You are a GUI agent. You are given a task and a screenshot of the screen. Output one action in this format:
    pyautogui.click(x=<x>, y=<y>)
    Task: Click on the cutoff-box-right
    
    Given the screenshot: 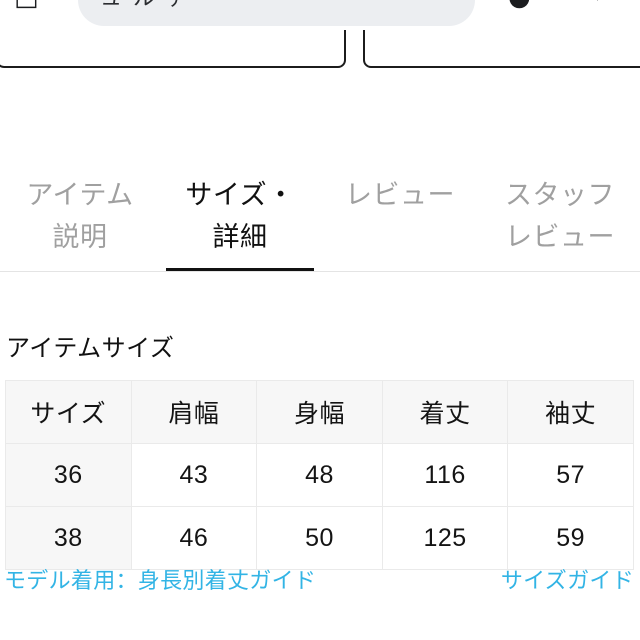 What is the action you would take?
    pyautogui.click(x=501, y=49)
    